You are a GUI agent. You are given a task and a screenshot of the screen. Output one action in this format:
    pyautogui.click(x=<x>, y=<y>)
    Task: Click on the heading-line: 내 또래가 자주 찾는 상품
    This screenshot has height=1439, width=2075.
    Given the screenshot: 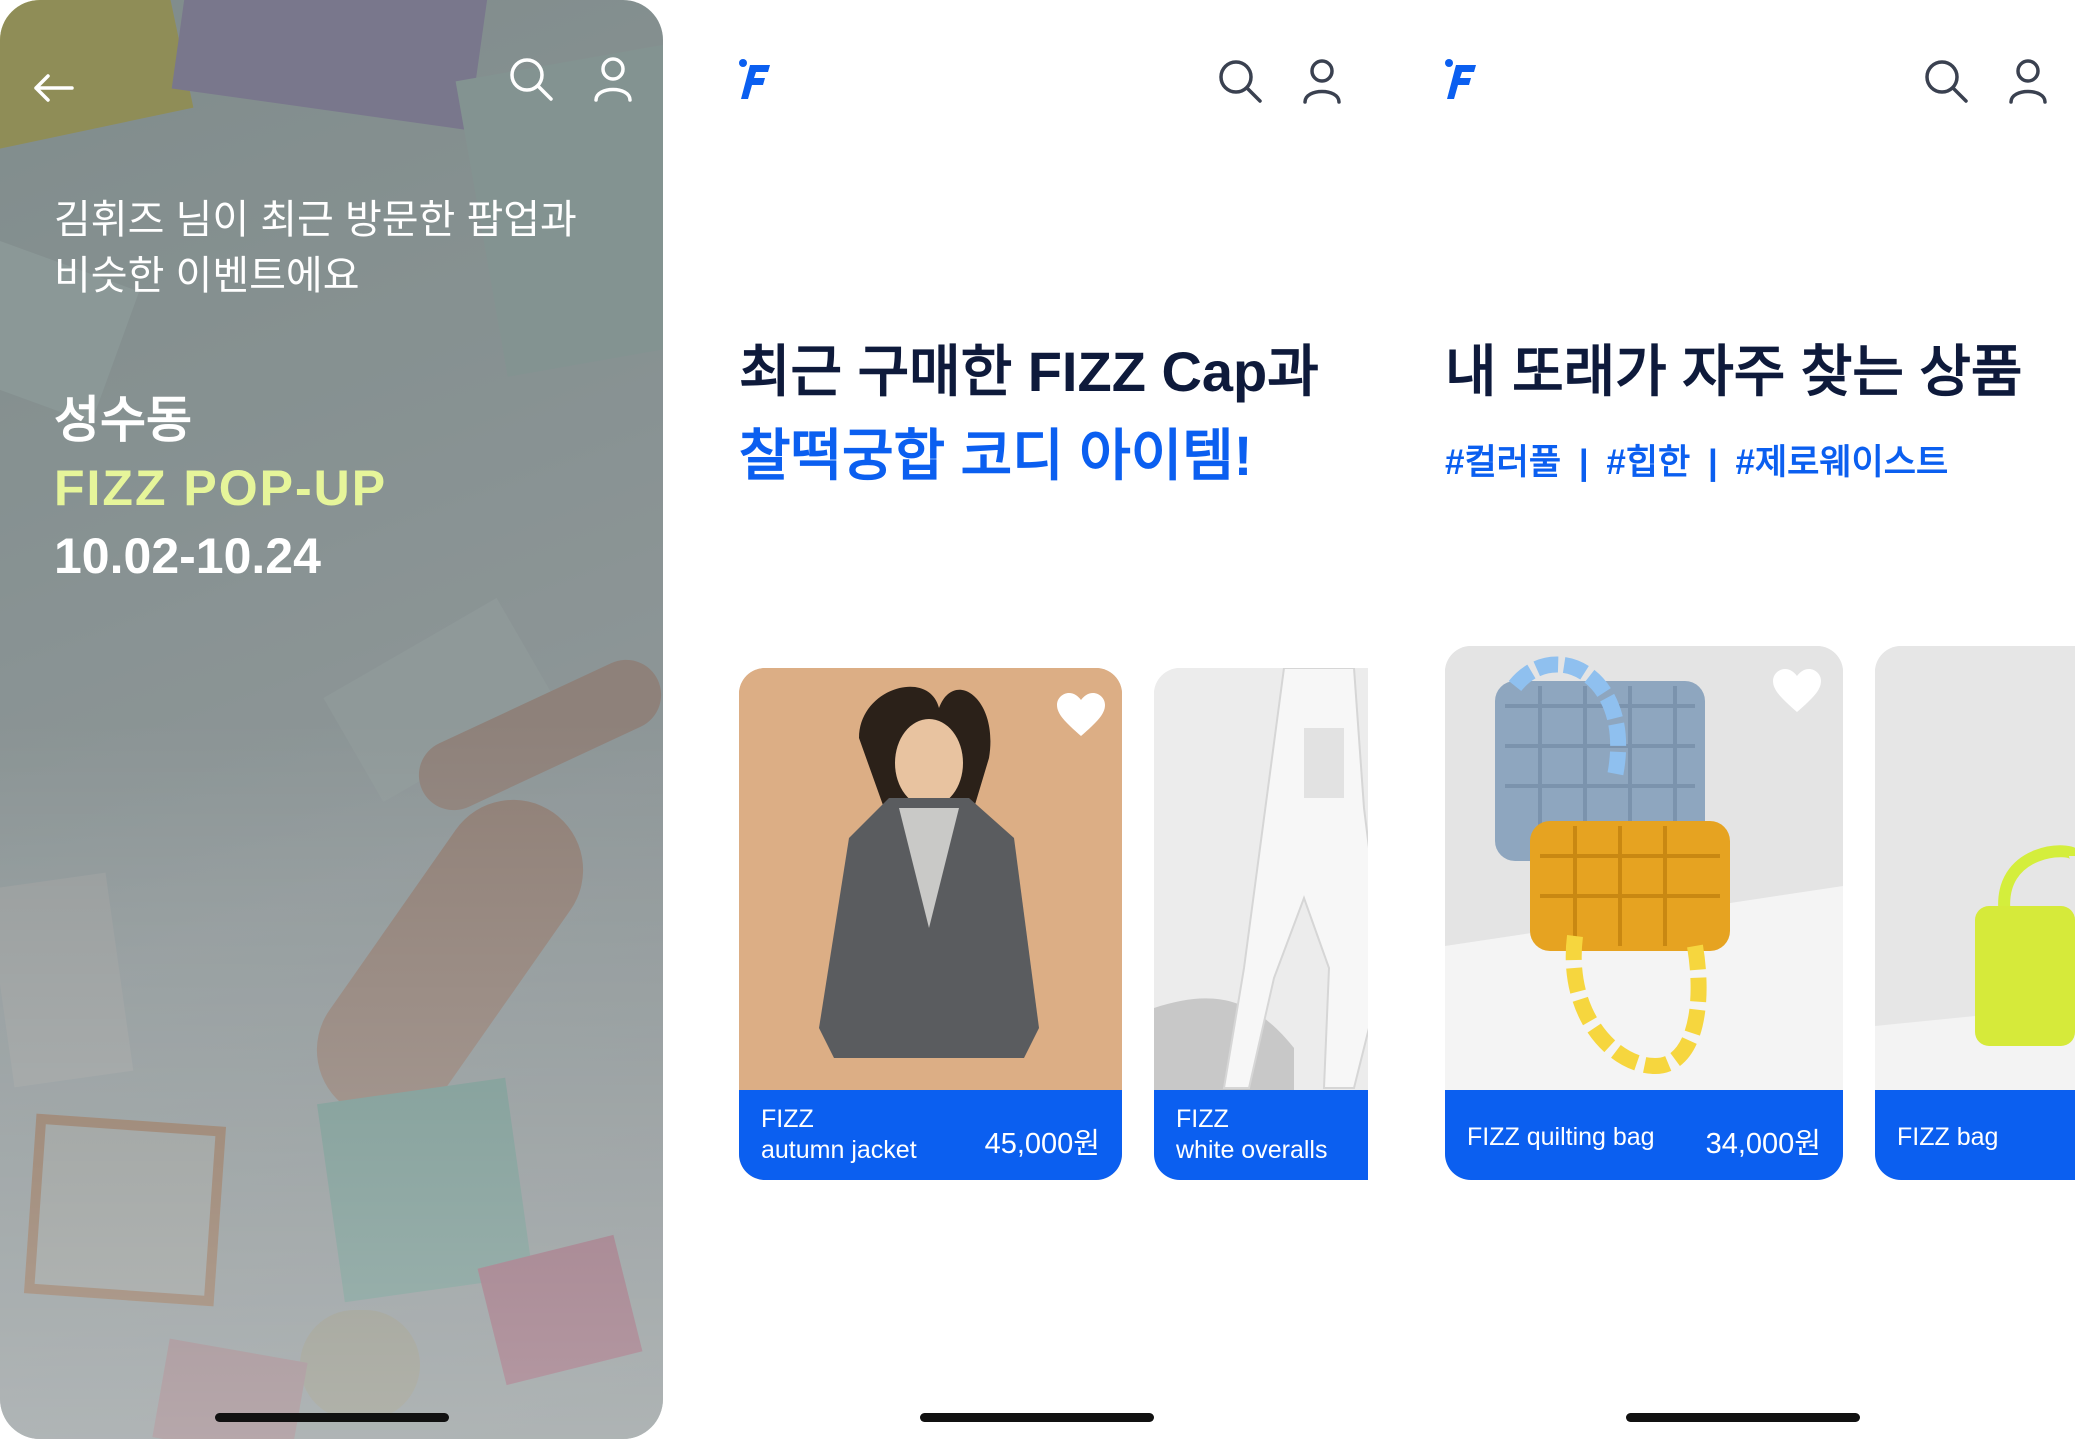 What is the action you would take?
    pyautogui.click(x=1734, y=371)
    